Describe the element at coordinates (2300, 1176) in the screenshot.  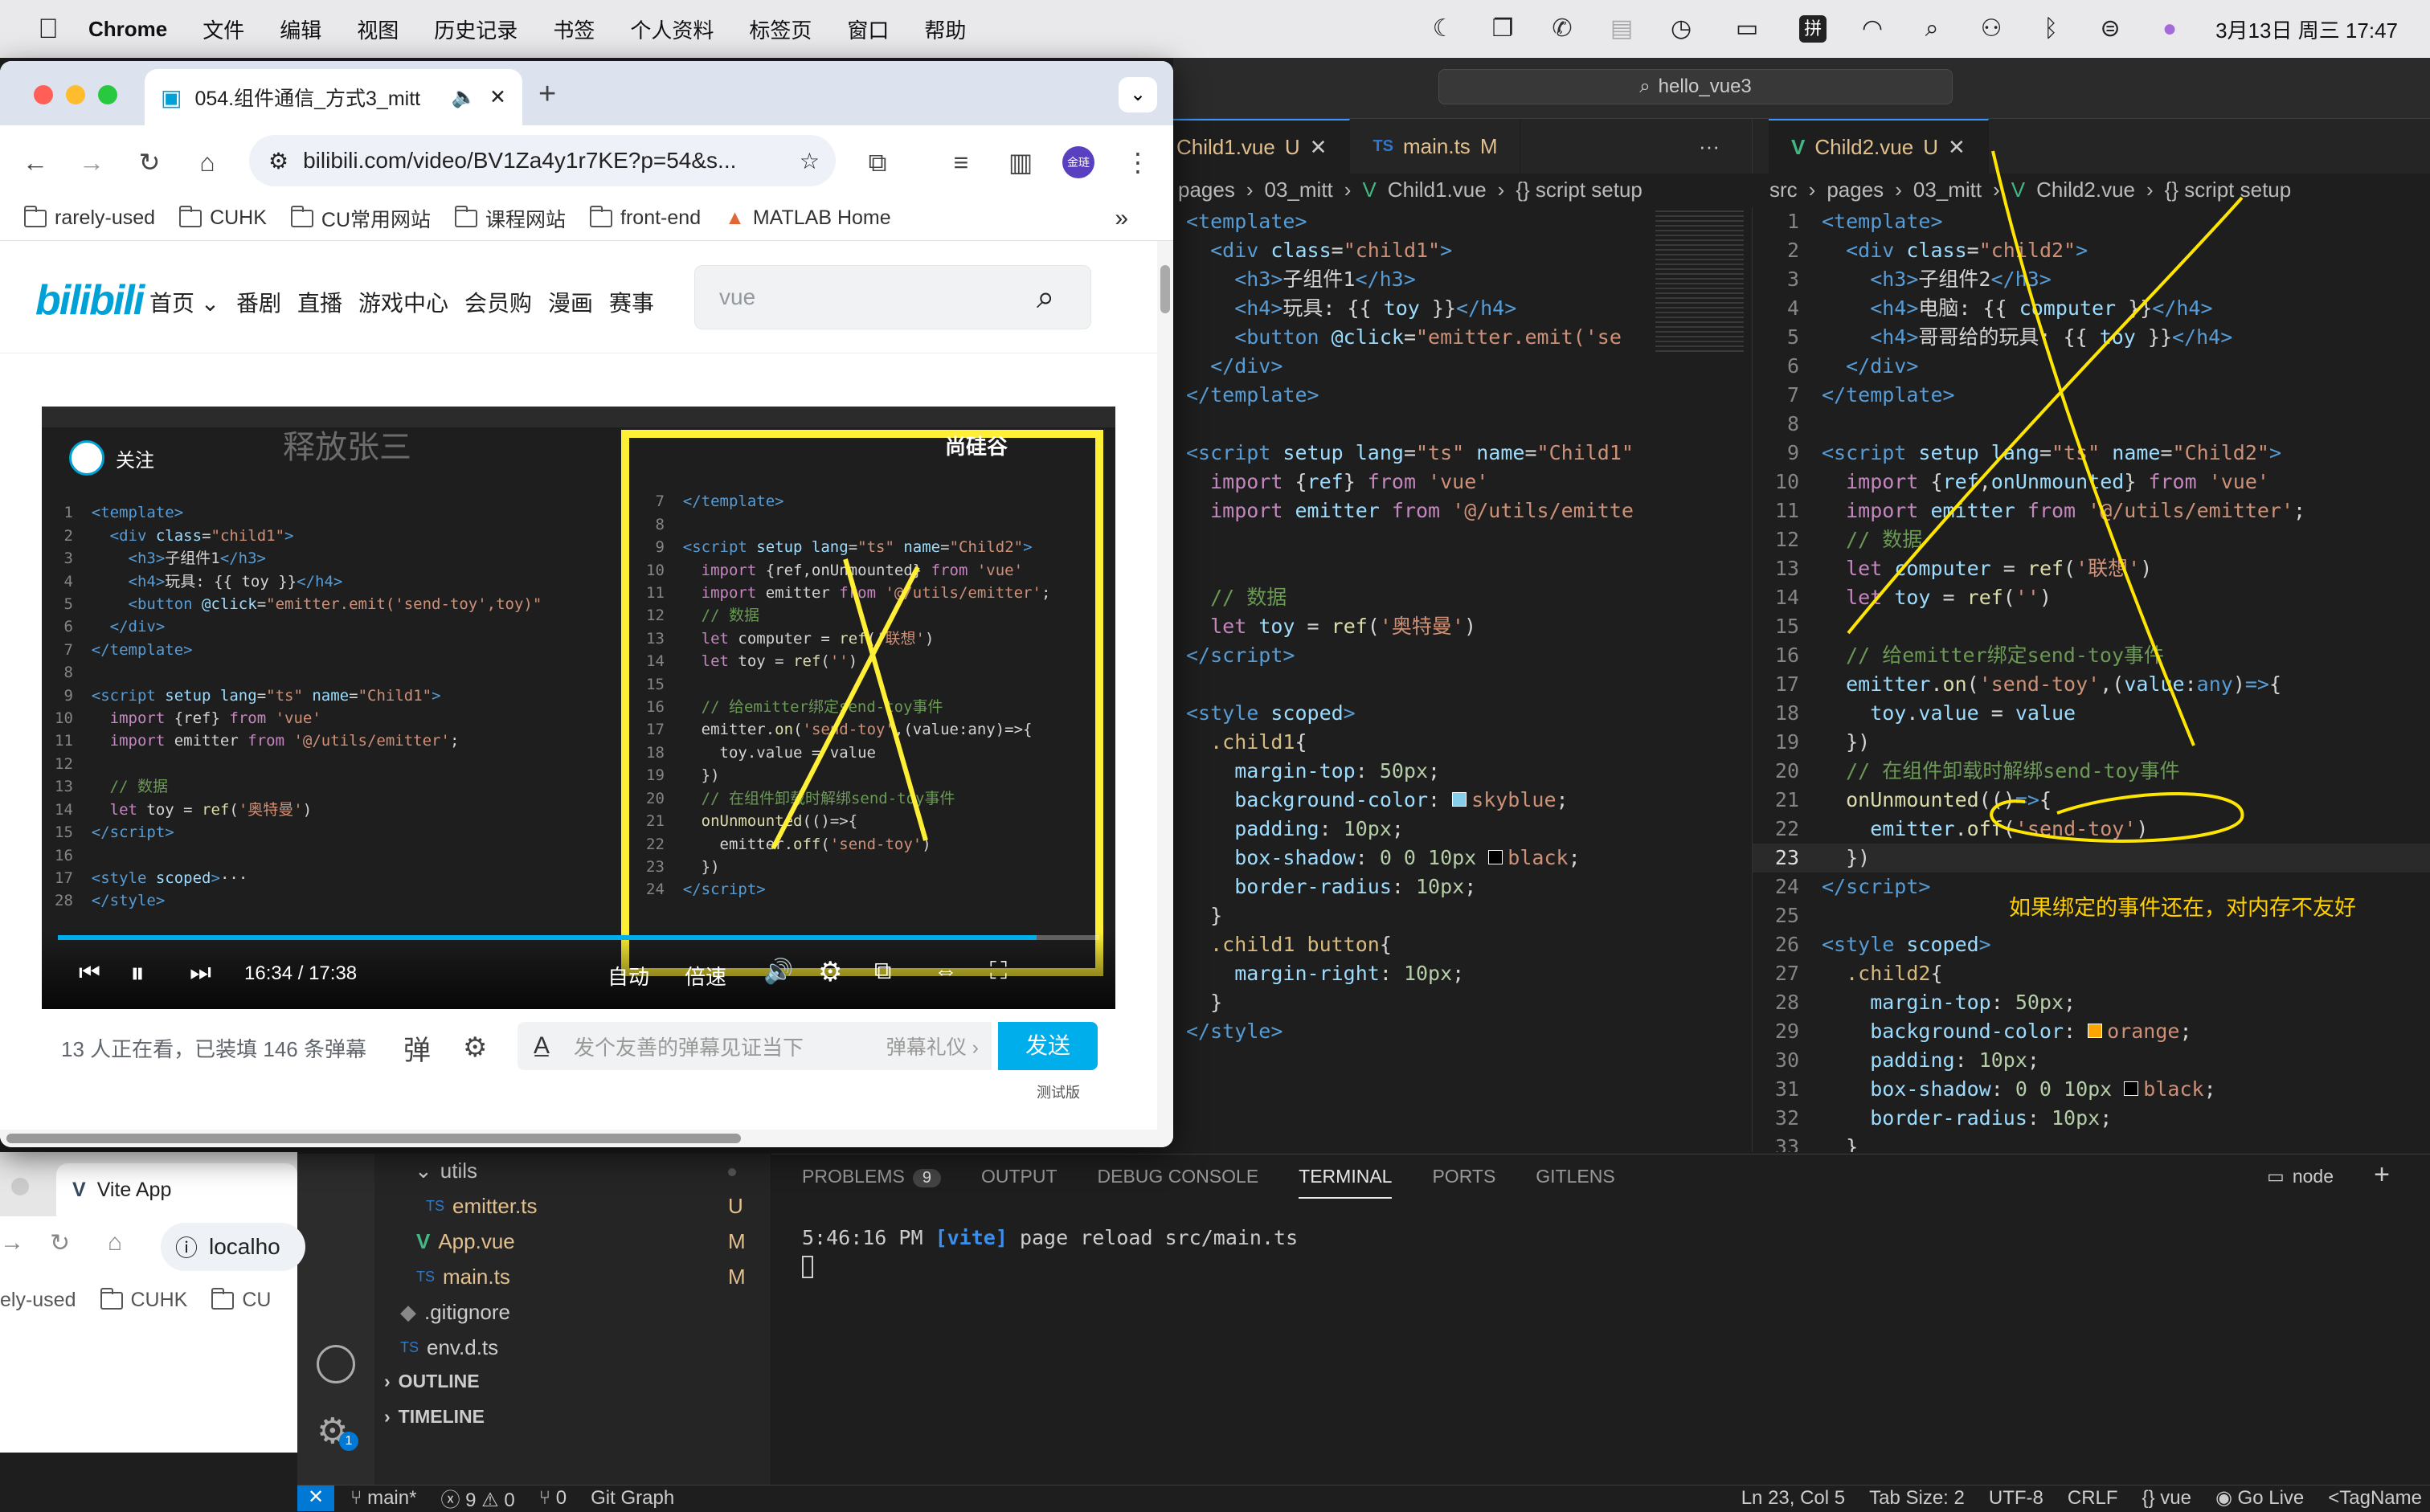
I see `terminal-shell-selector: ▭ node` at that location.